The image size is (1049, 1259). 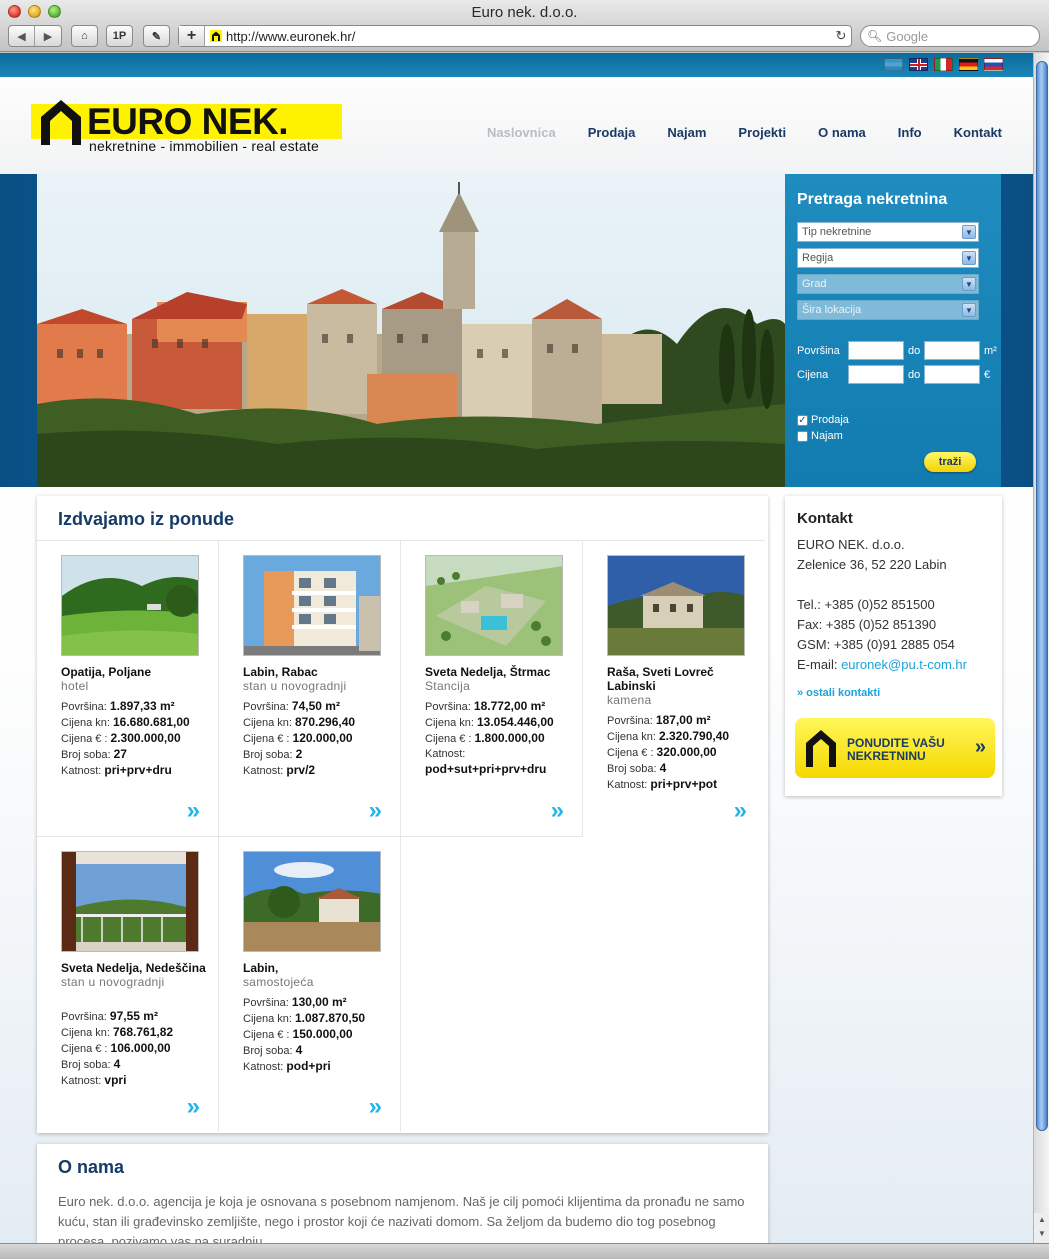 I want to click on forward-button: ▶, so click(x=48, y=36).